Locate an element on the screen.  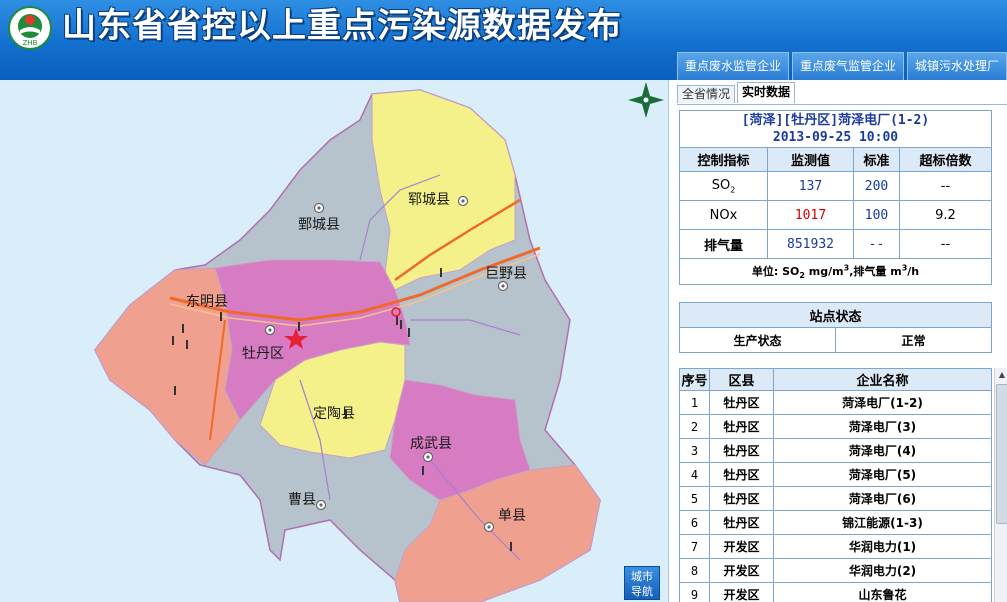
label-mudan: 牡丹区 is located at coordinates (263, 354).